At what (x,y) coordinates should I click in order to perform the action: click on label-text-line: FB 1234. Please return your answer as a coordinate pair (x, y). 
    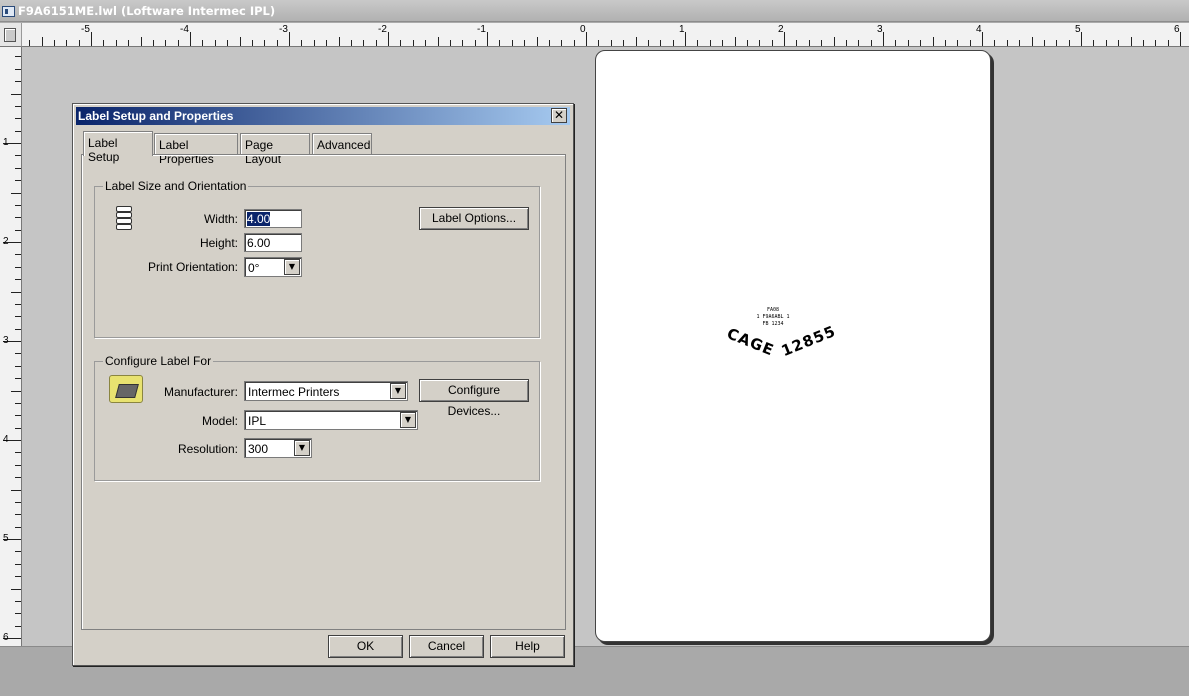
    Looking at the image, I should click on (773, 324).